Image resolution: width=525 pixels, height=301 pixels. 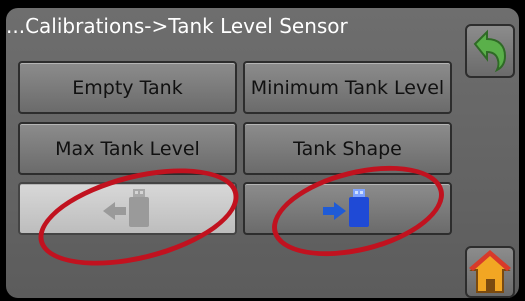 I want to click on minimum-tank-level-button: Minimum Tank Level, so click(x=347, y=87).